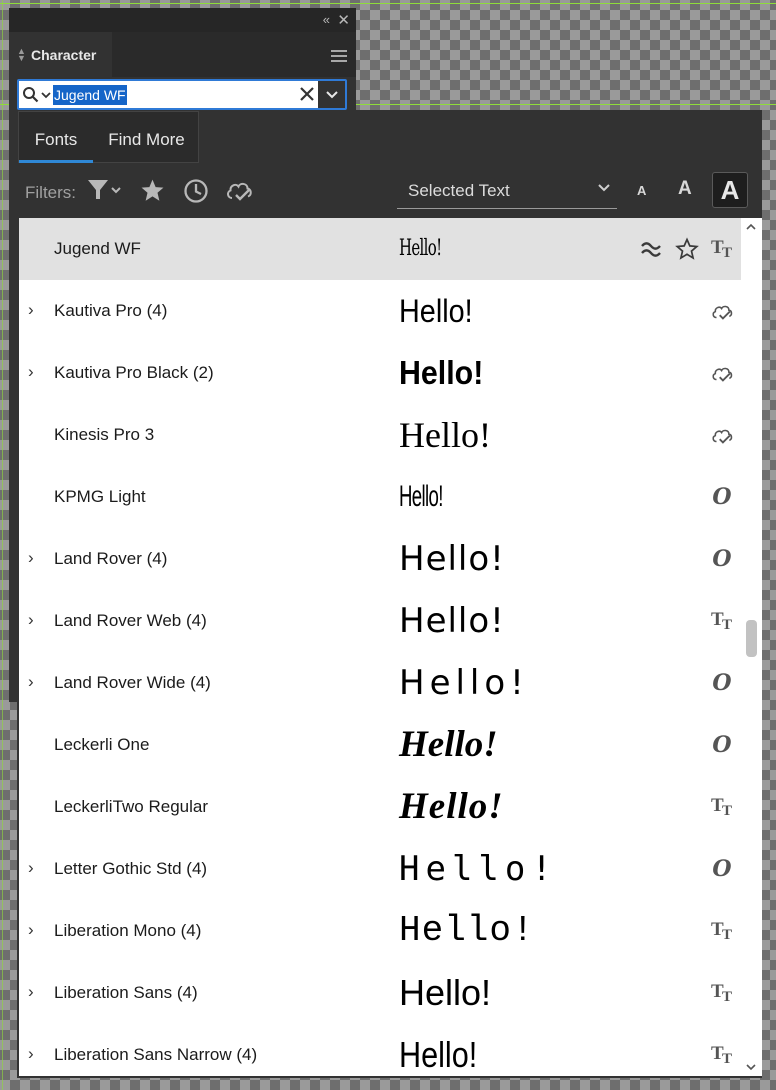 The height and width of the screenshot is (1090, 776). I want to click on star-icon, so click(152, 190).